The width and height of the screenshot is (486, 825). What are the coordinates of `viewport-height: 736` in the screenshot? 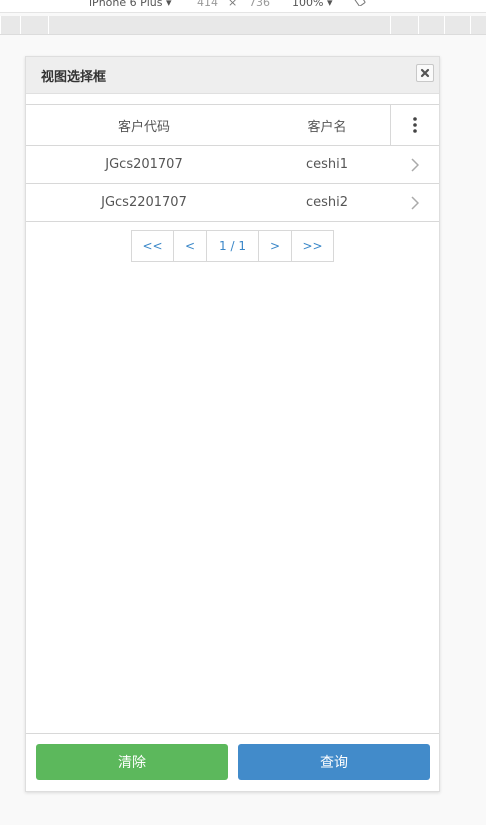 It's located at (259, 4).